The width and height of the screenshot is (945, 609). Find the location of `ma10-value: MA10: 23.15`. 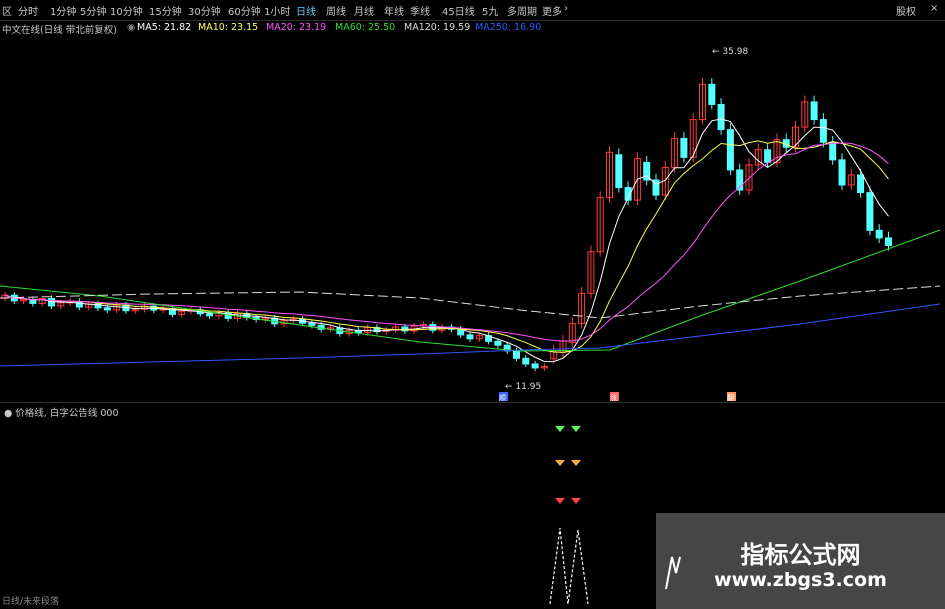

ma10-value: MA10: 23.15 is located at coordinates (228, 27).